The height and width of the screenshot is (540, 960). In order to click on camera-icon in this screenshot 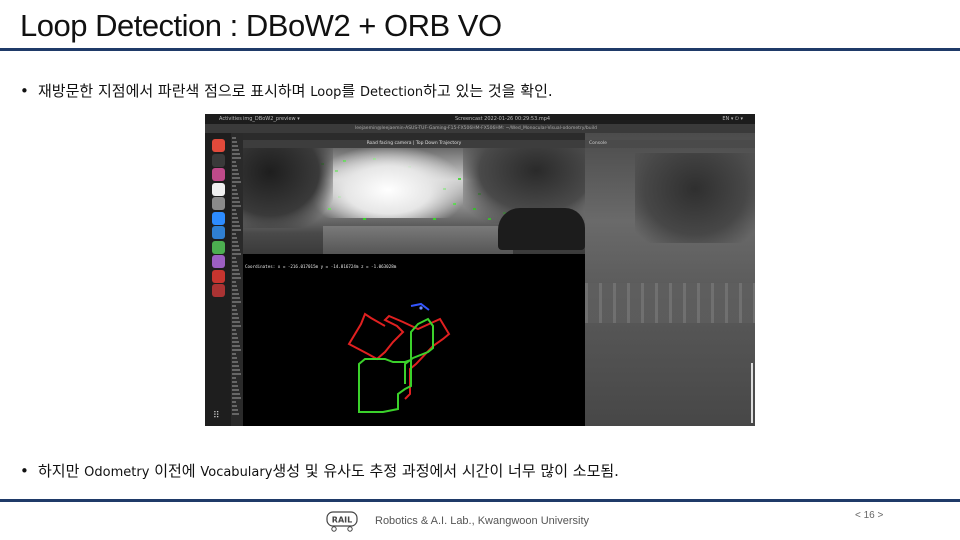, I will do `click(218, 290)`.